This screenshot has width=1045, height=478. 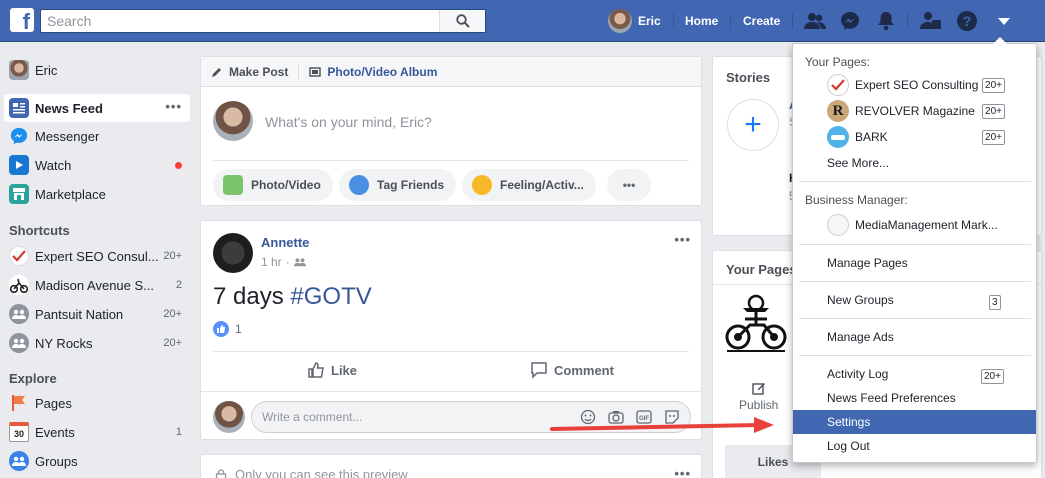 What do you see at coordinates (241, 21) in the screenshot?
I see `search-input` at bounding box center [241, 21].